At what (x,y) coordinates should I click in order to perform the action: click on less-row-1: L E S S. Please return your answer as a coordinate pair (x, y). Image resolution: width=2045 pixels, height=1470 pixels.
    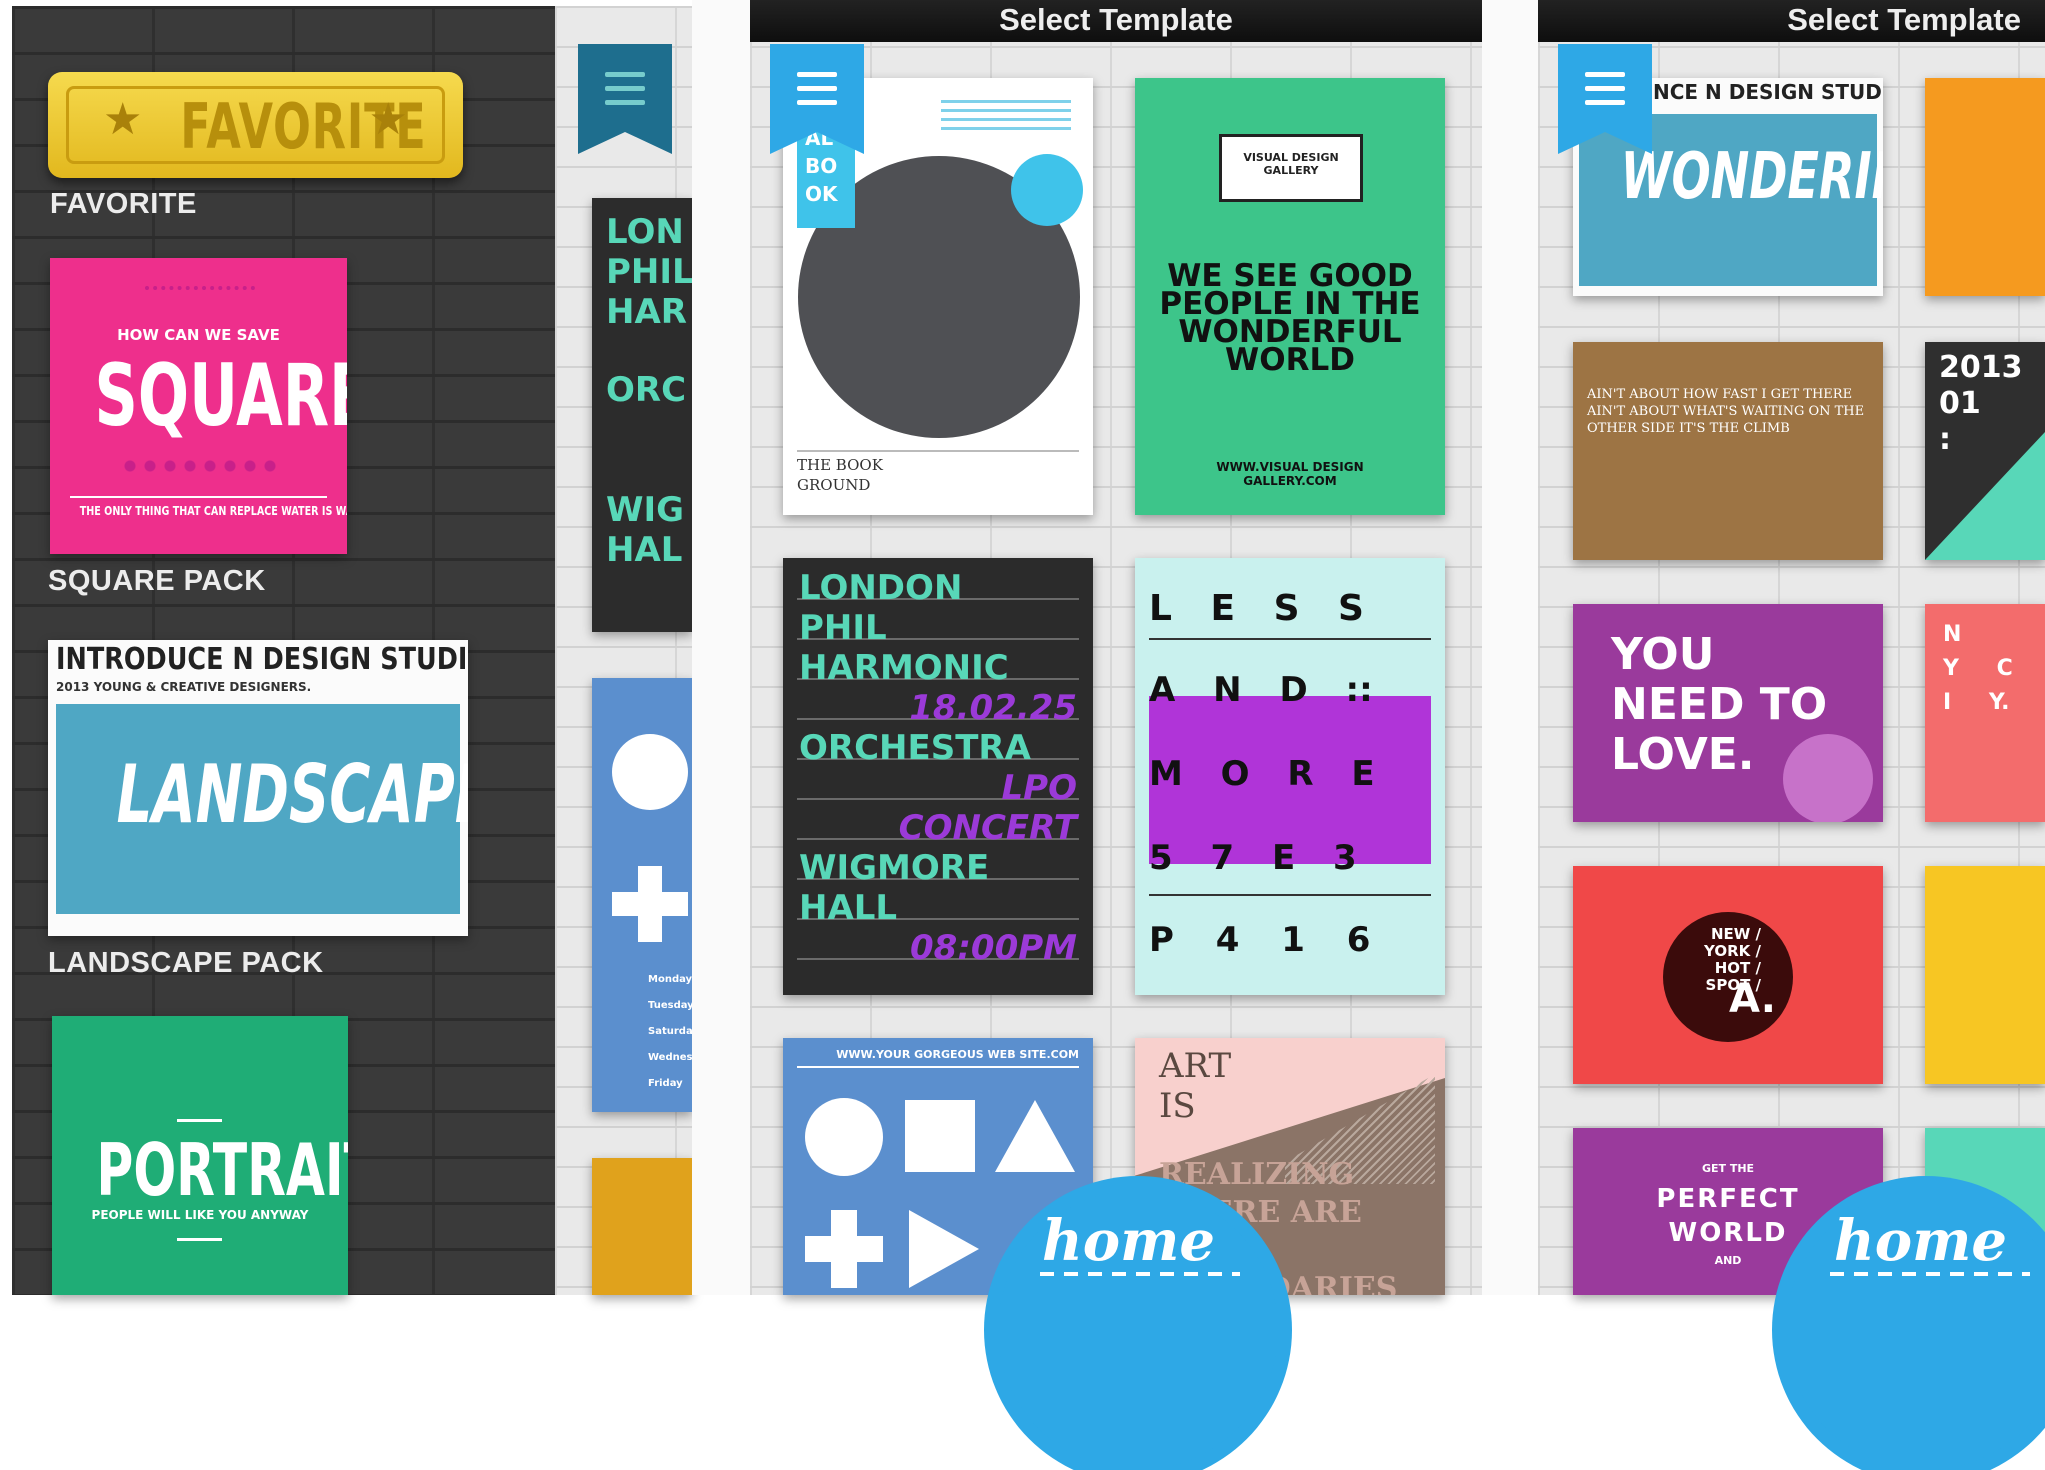
    Looking at the image, I should click on (1256, 608).